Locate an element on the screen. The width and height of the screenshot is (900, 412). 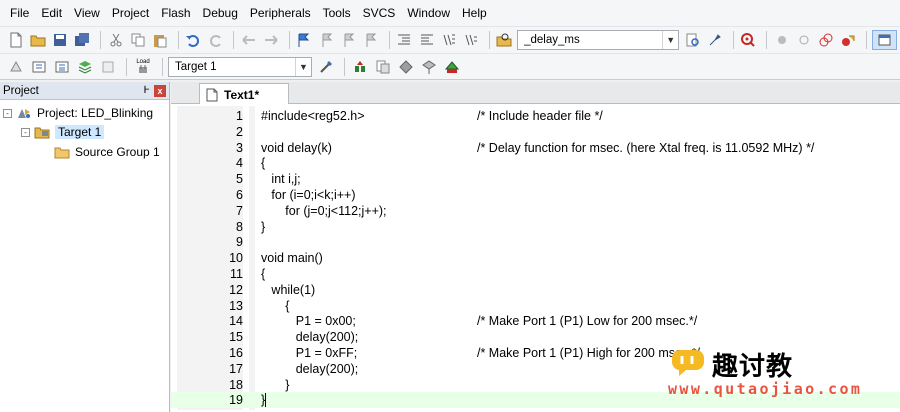
tree-item-source-group: Source Group 1 is located at coordinates (107, 152).